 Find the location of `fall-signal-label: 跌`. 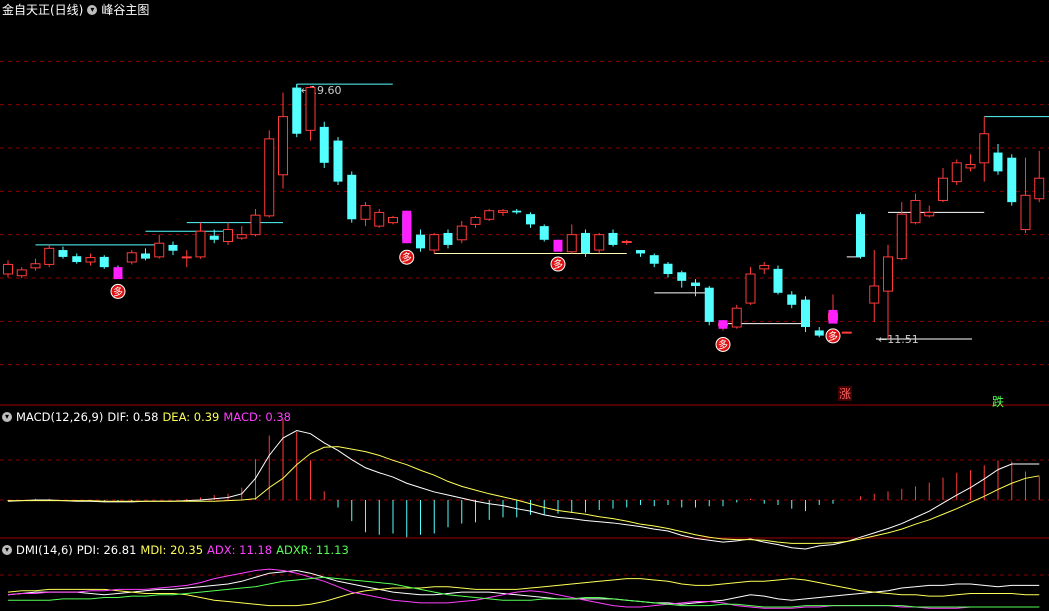

fall-signal-label: 跌 is located at coordinates (998, 401).